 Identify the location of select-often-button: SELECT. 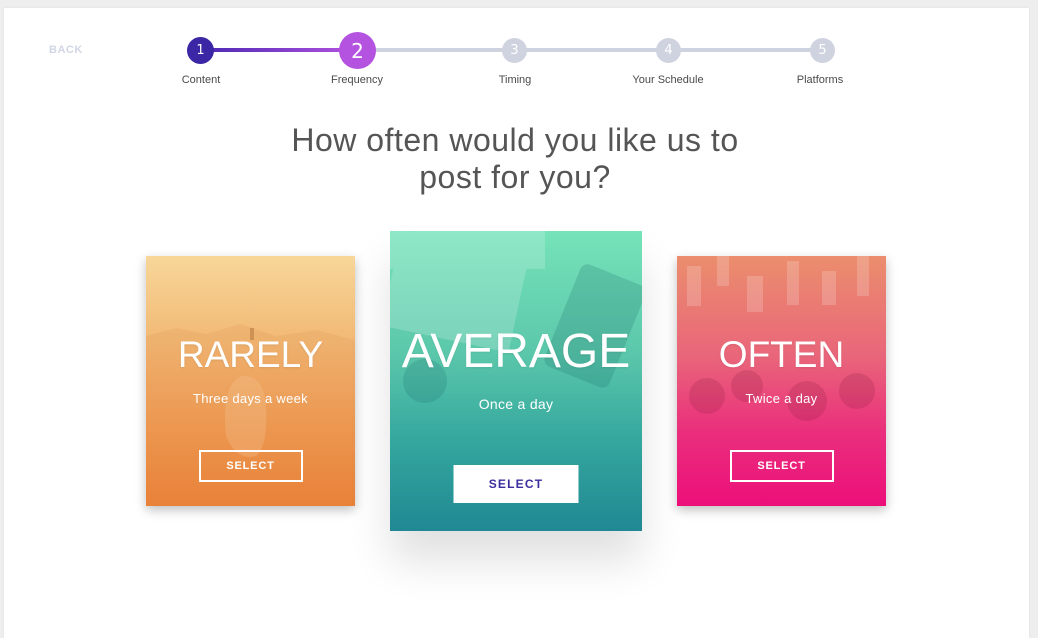
(781, 466).